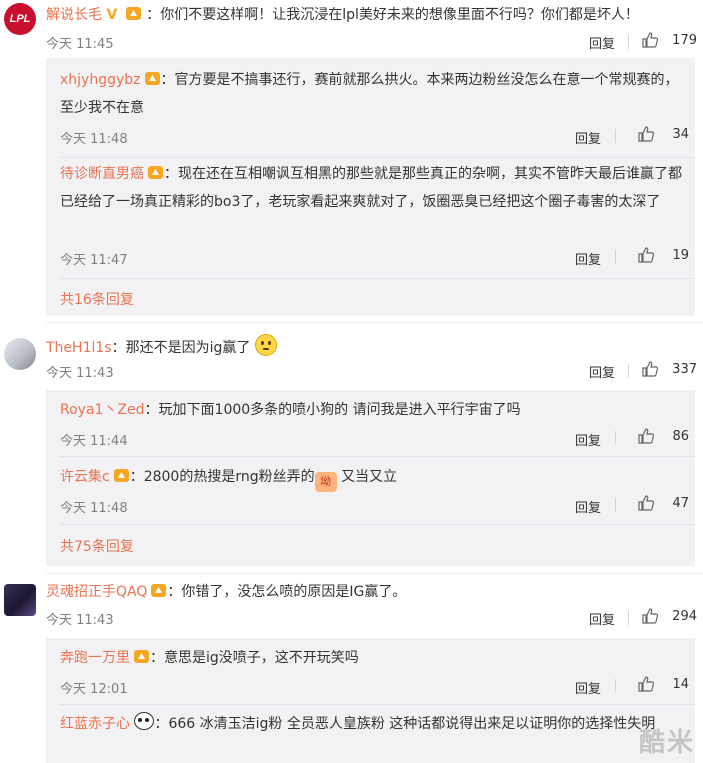 The width and height of the screenshot is (703, 763). Describe the element at coordinates (374, 438) in the screenshot. I see `reply-meta: 今天 11:44 回复 86` at that location.